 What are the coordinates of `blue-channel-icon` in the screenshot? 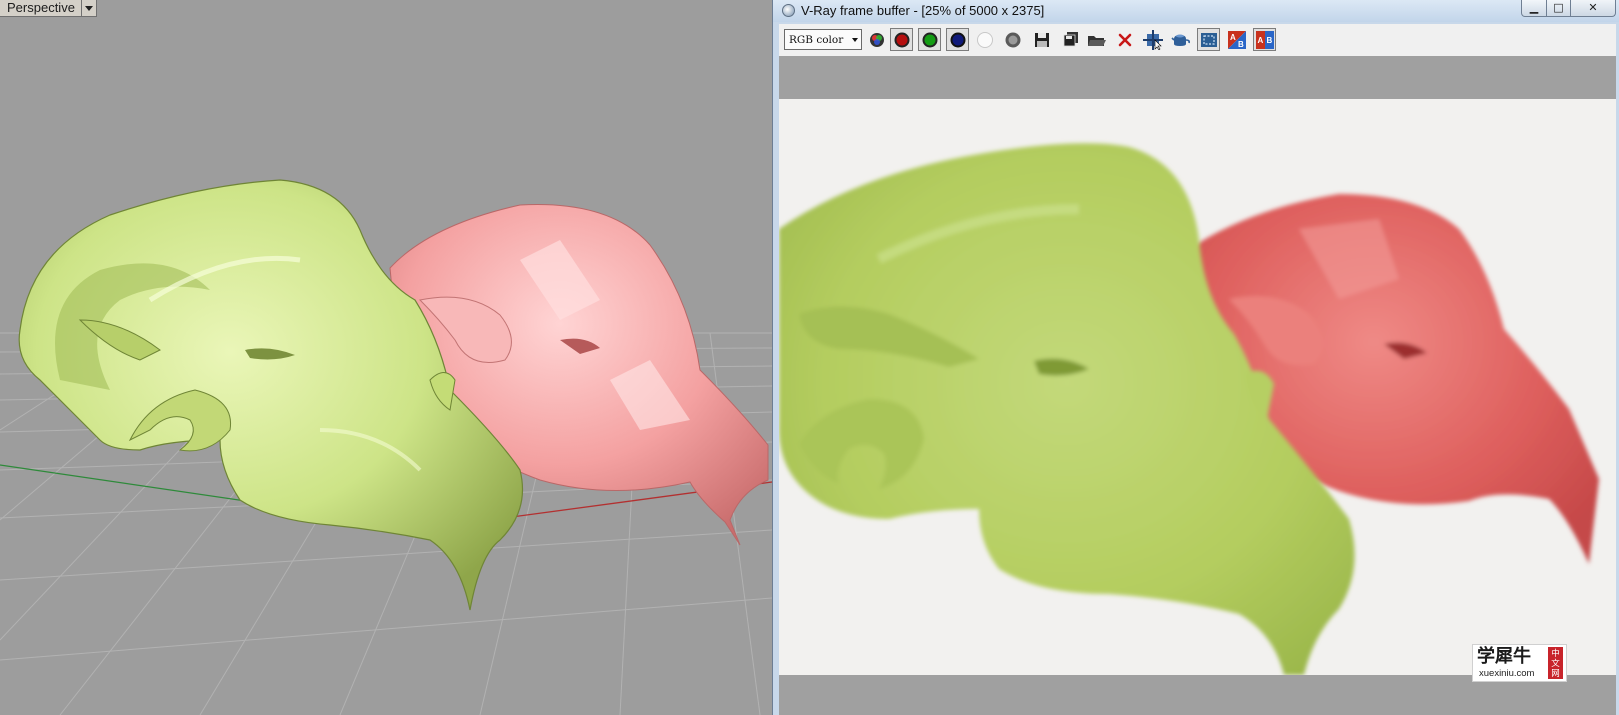 It's located at (957, 39).